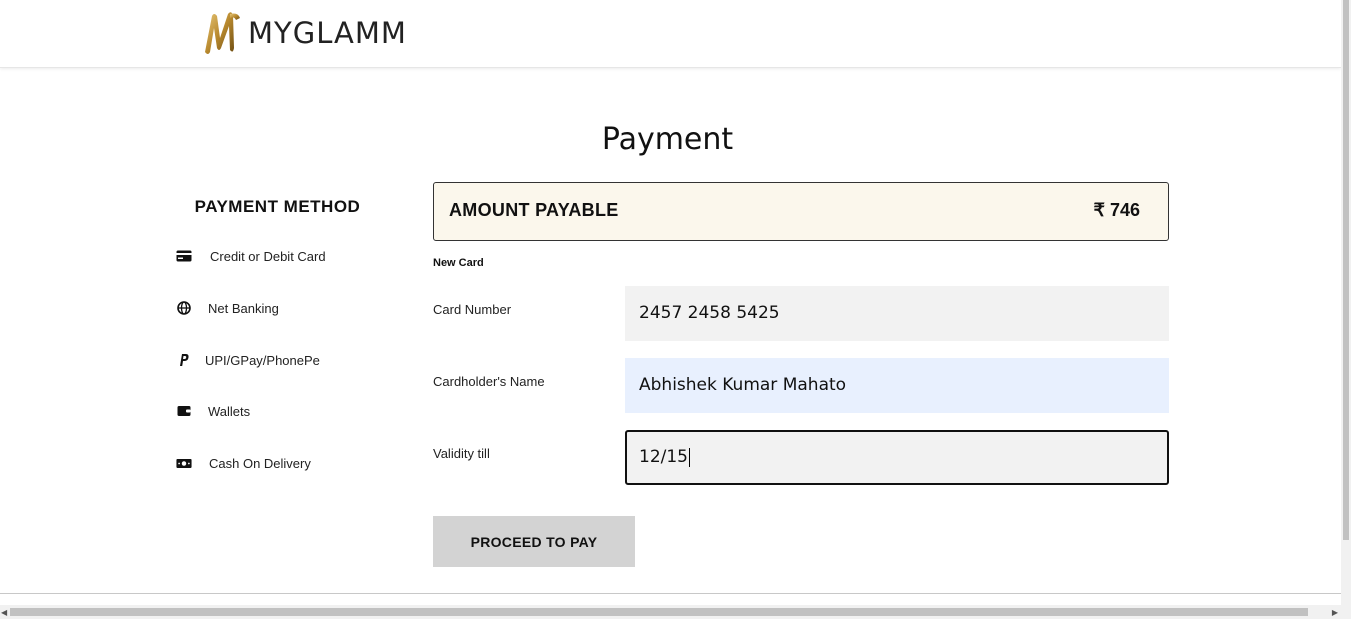 This screenshot has height=619, width=1351. What do you see at coordinates (1335, 612) in the screenshot?
I see `scroll-right-arrow-icon: ▶` at bounding box center [1335, 612].